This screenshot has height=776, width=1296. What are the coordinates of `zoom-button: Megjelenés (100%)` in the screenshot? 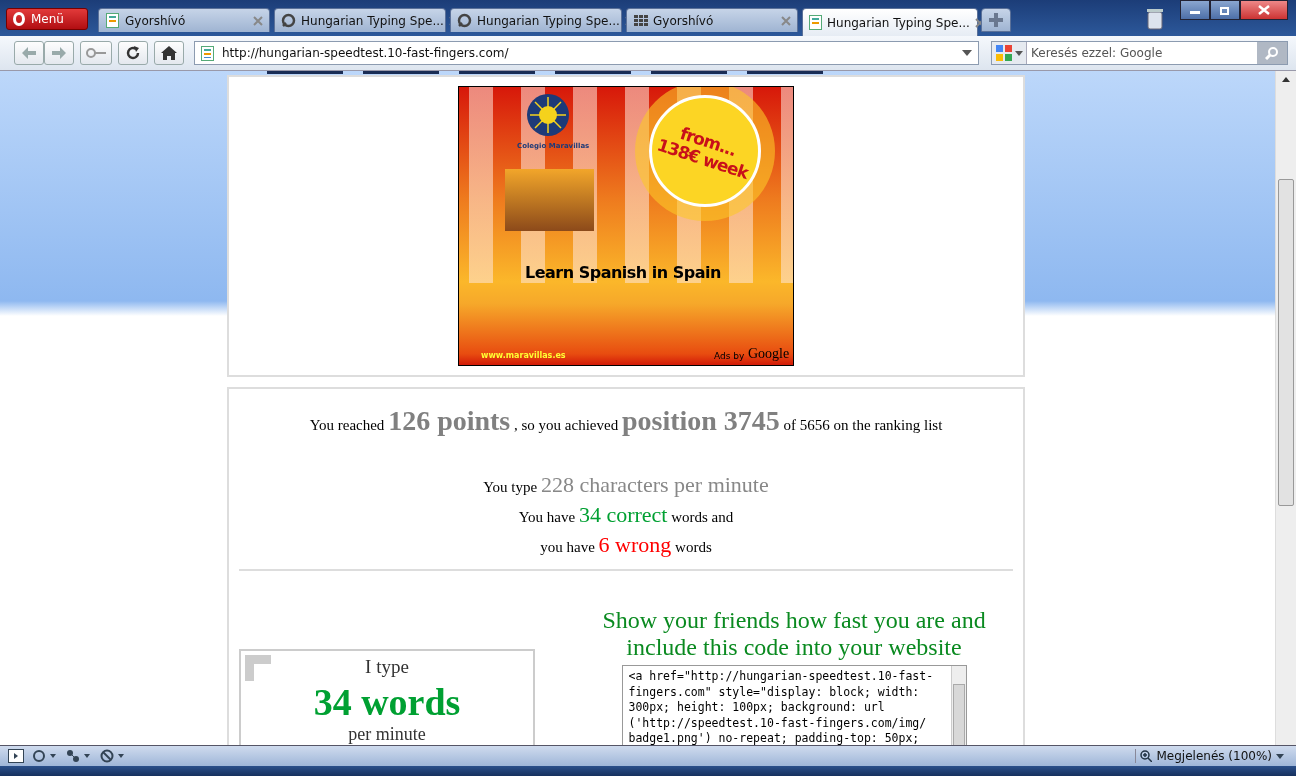 It's located at (1211, 756).